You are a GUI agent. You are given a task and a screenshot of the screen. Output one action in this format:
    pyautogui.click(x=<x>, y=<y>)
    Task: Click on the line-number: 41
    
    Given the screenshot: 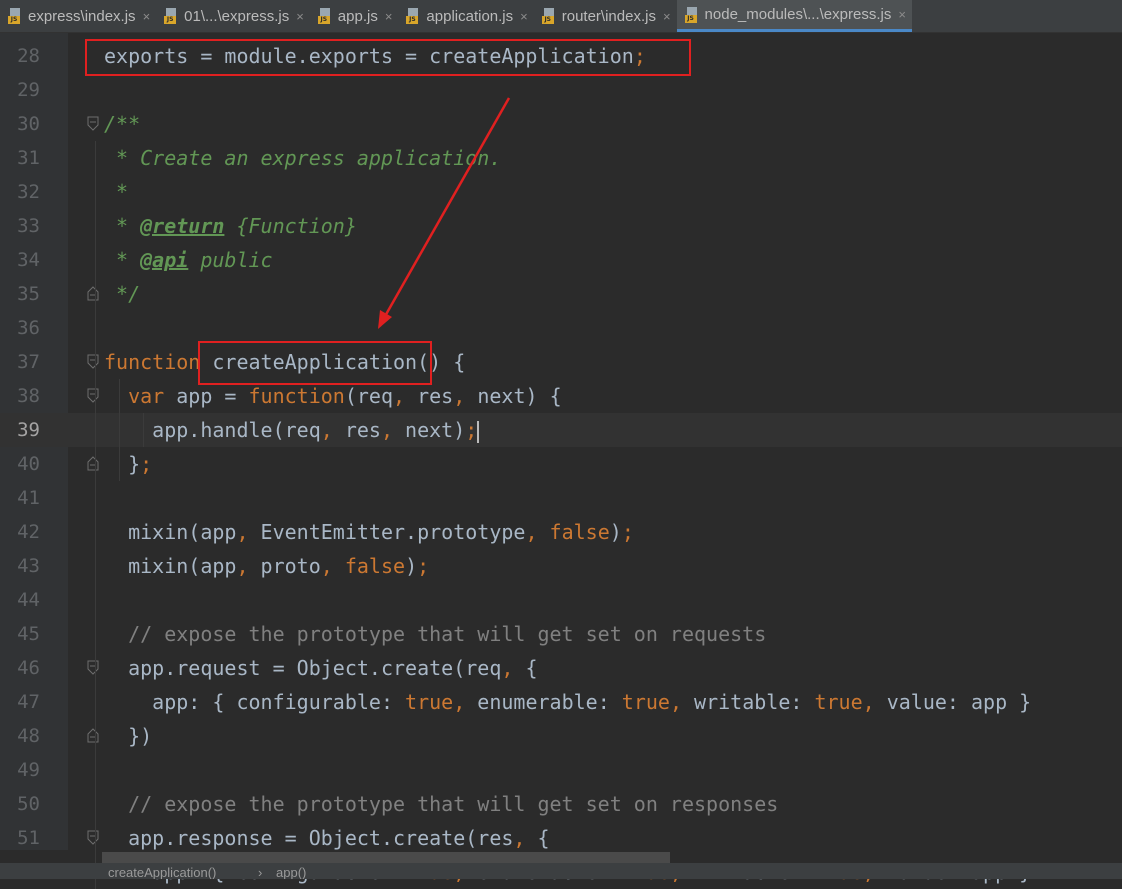 What is the action you would take?
    pyautogui.click(x=28, y=498)
    